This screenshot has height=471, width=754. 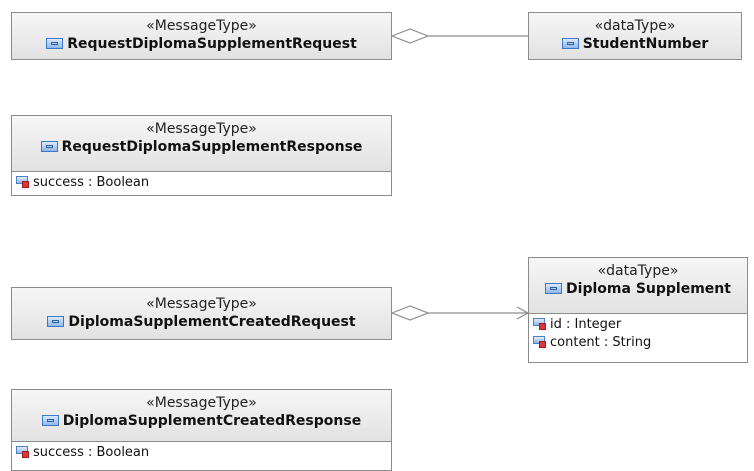 What do you see at coordinates (212, 421) in the screenshot?
I see `class-name: DiplomaSupplementCreatedResponse` at bounding box center [212, 421].